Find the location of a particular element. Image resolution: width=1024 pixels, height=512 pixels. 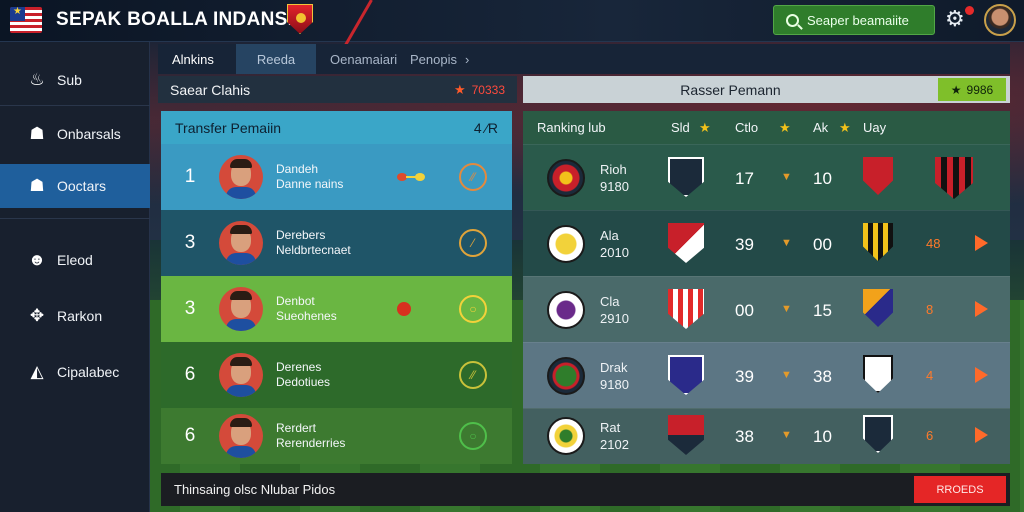

flame-icon: ♨ is located at coordinates (37, 79).